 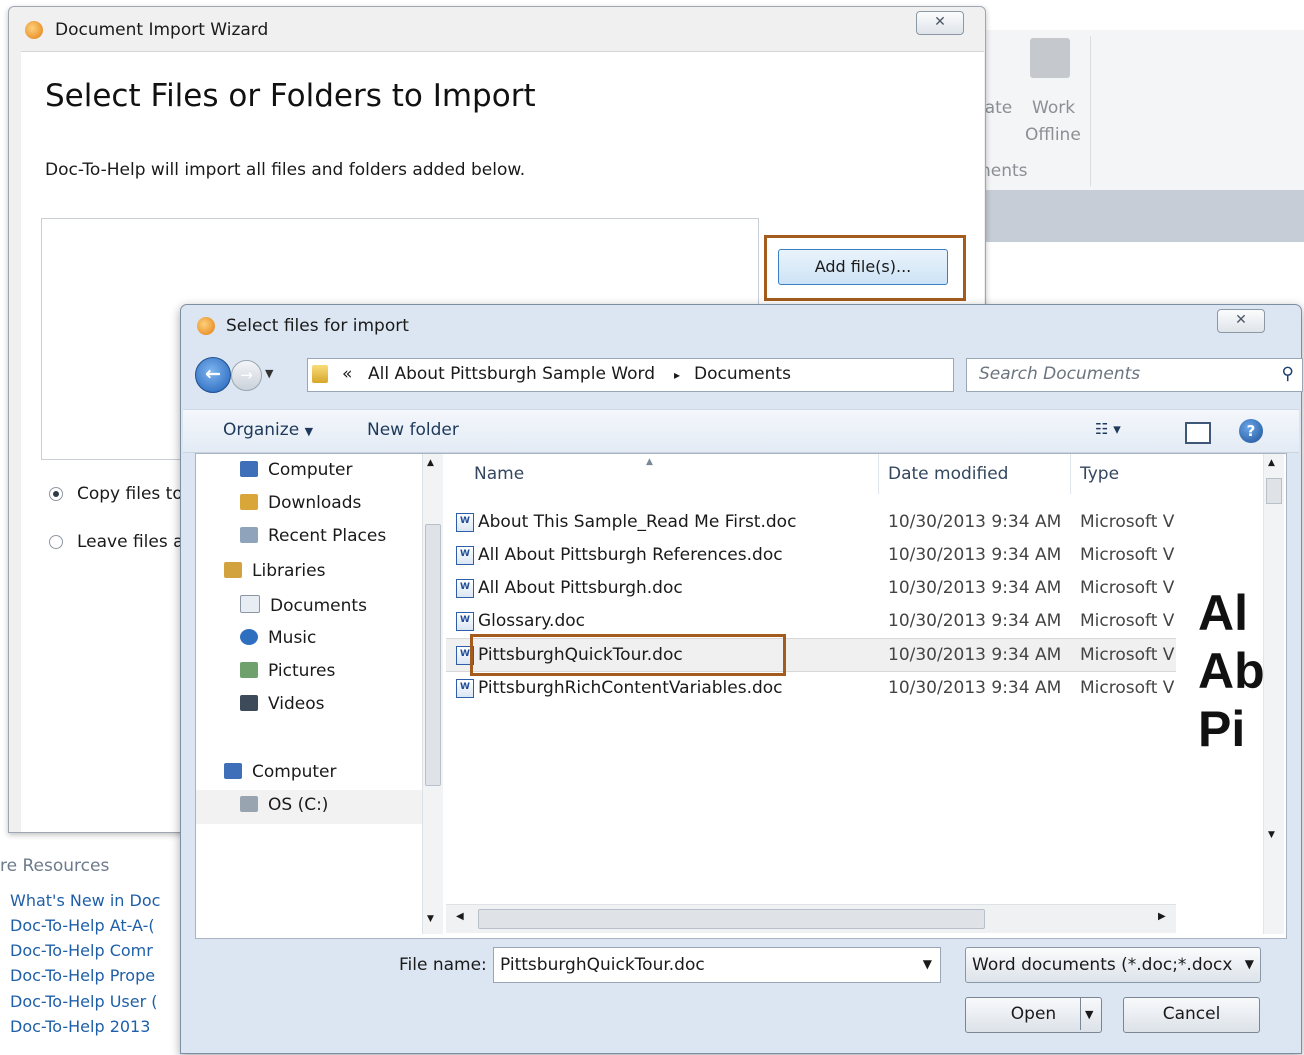 I want to click on scroll-right-icon: ▶, so click(x=1162, y=916).